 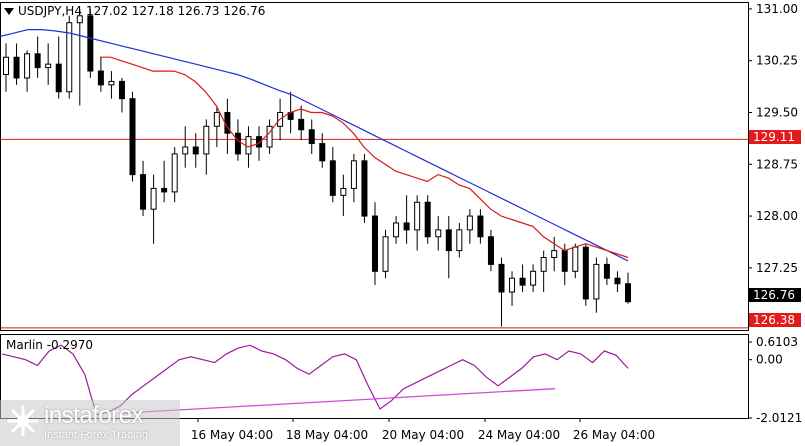 I want to click on time-axis-label: 18 May 04:00, so click(x=327, y=435).